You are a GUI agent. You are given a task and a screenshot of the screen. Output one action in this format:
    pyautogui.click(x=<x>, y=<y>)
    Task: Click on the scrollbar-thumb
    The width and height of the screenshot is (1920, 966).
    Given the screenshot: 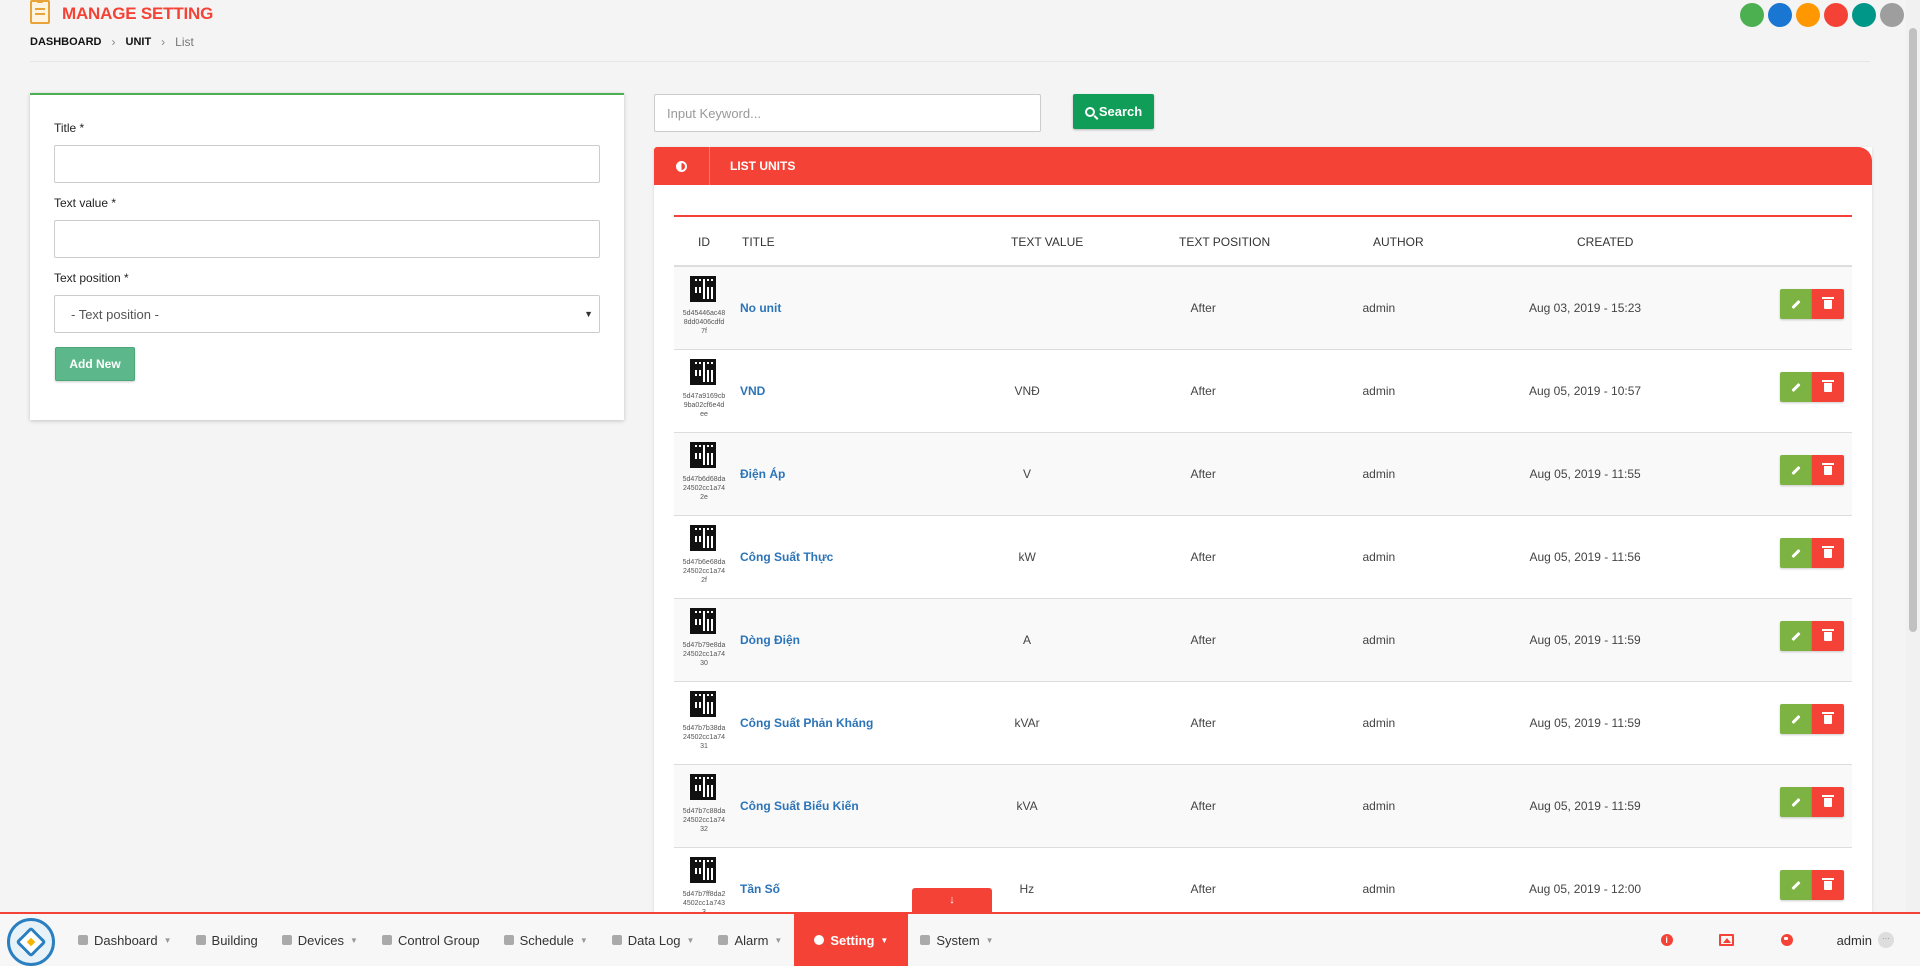 What is the action you would take?
    pyautogui.click(x=1913, y=330)
    